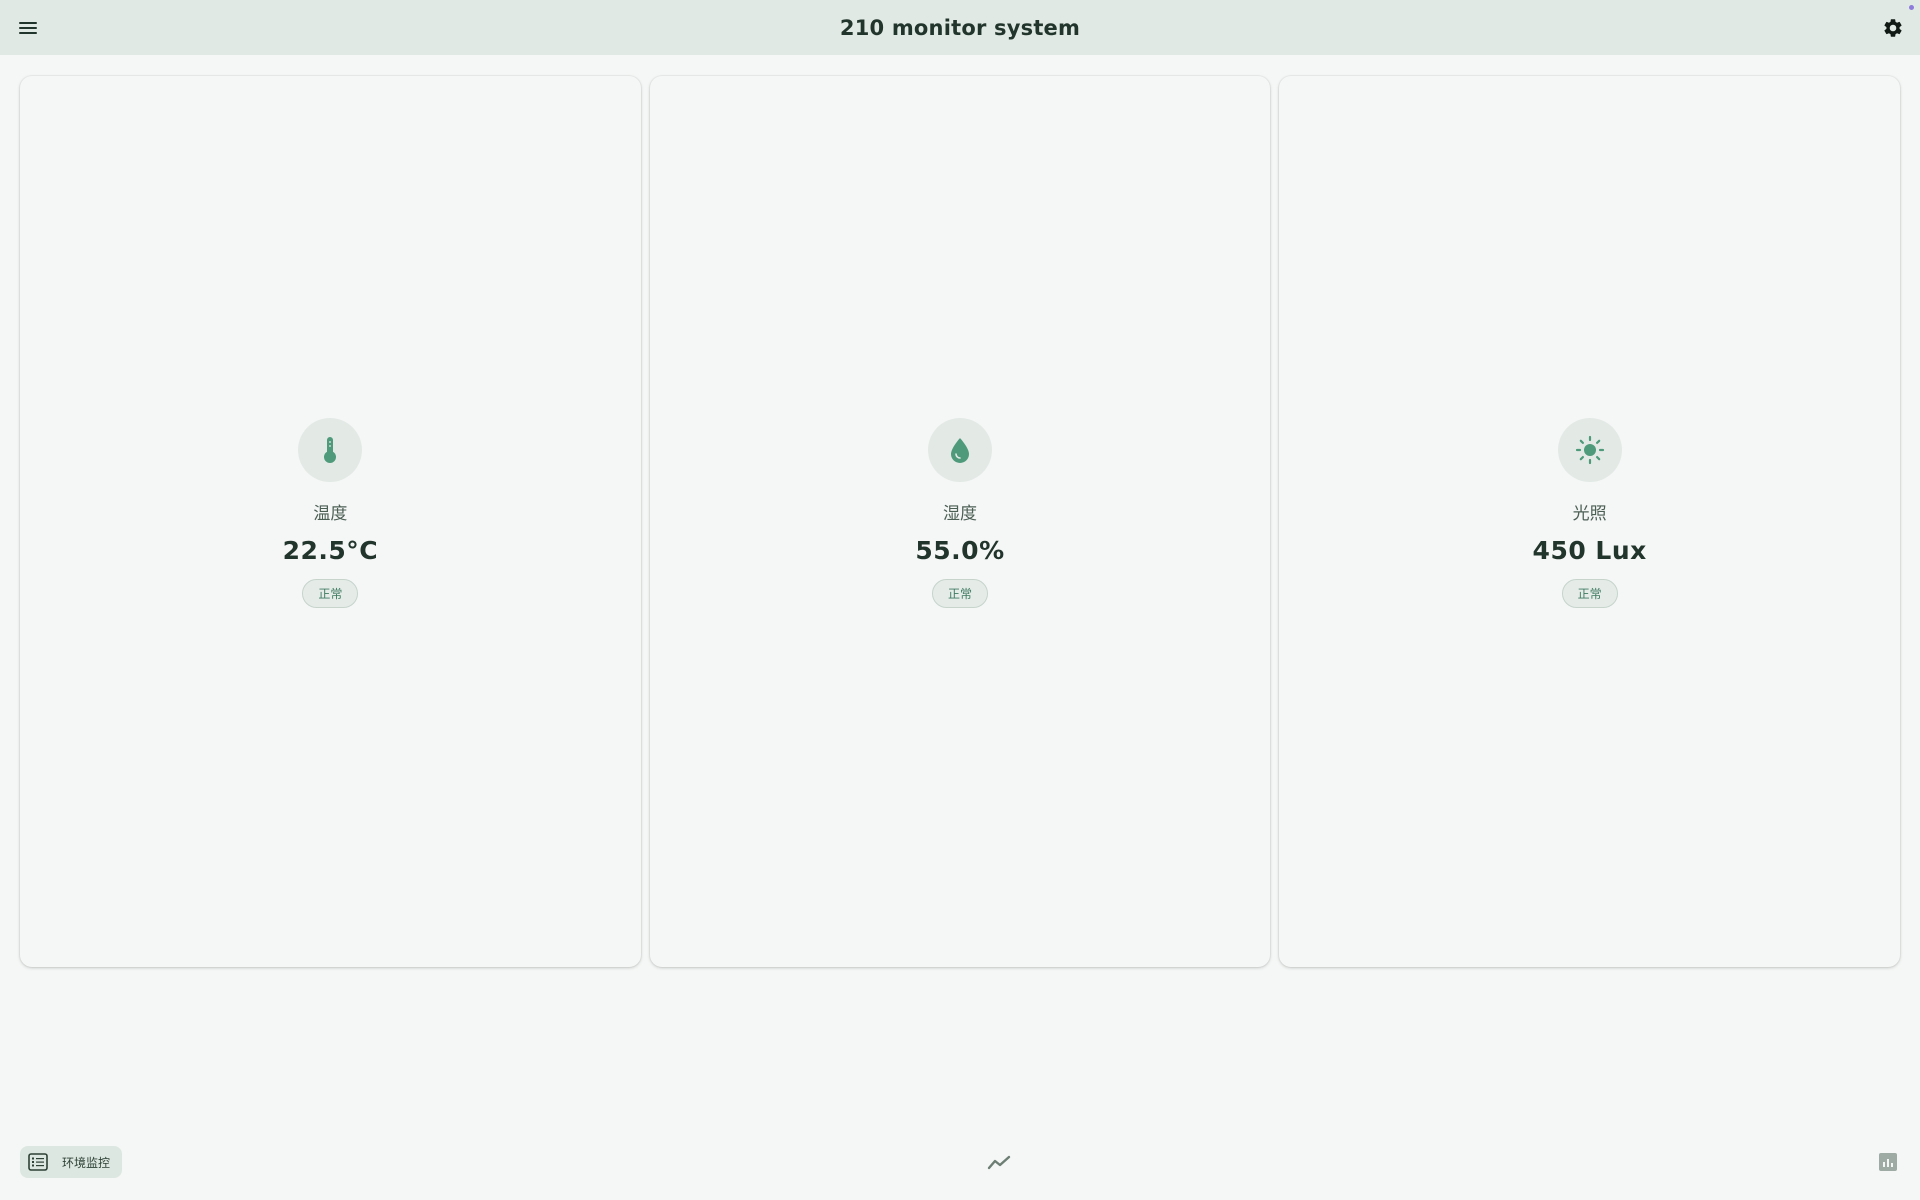  What do you see at coordinates (330, 550) in the screenshot?
I see `sensor-value: 22.5°C` at bounding box center [330, 550].